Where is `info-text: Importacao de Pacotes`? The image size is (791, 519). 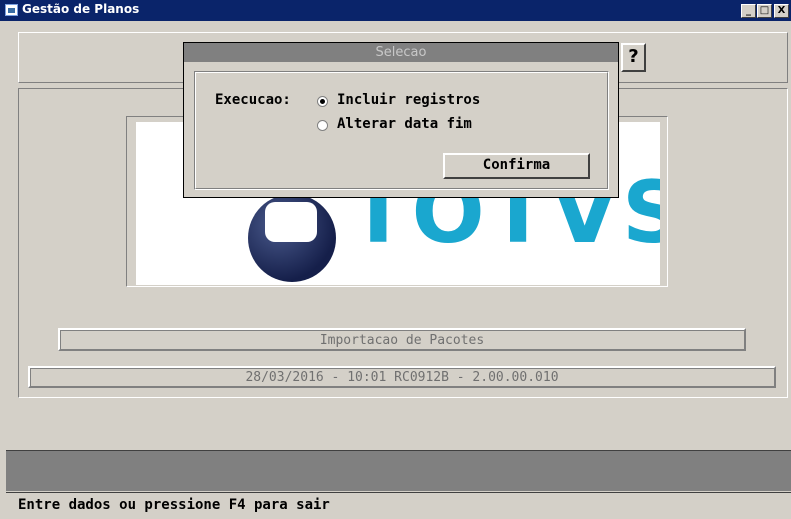
info-text: Importacao de Pacotes is located at coordinates (402, 340).